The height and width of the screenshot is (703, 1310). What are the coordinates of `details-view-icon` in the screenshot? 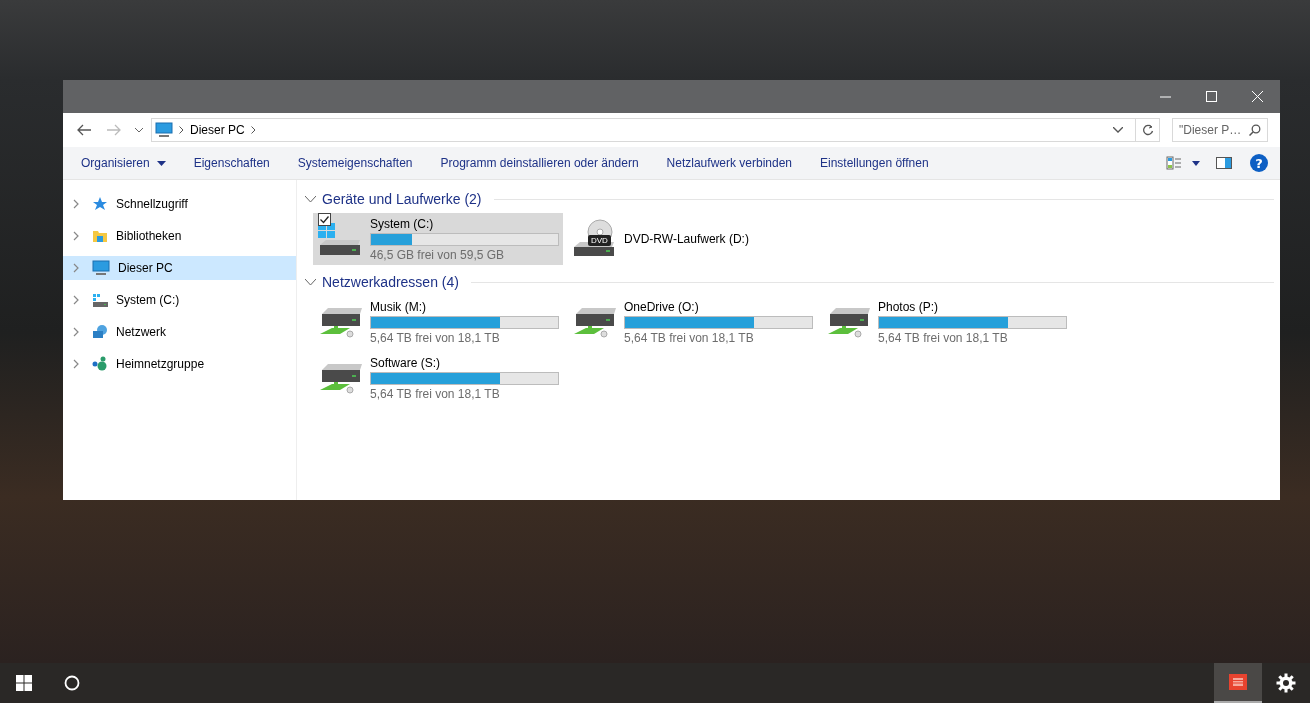 It's located at (1183, 163).